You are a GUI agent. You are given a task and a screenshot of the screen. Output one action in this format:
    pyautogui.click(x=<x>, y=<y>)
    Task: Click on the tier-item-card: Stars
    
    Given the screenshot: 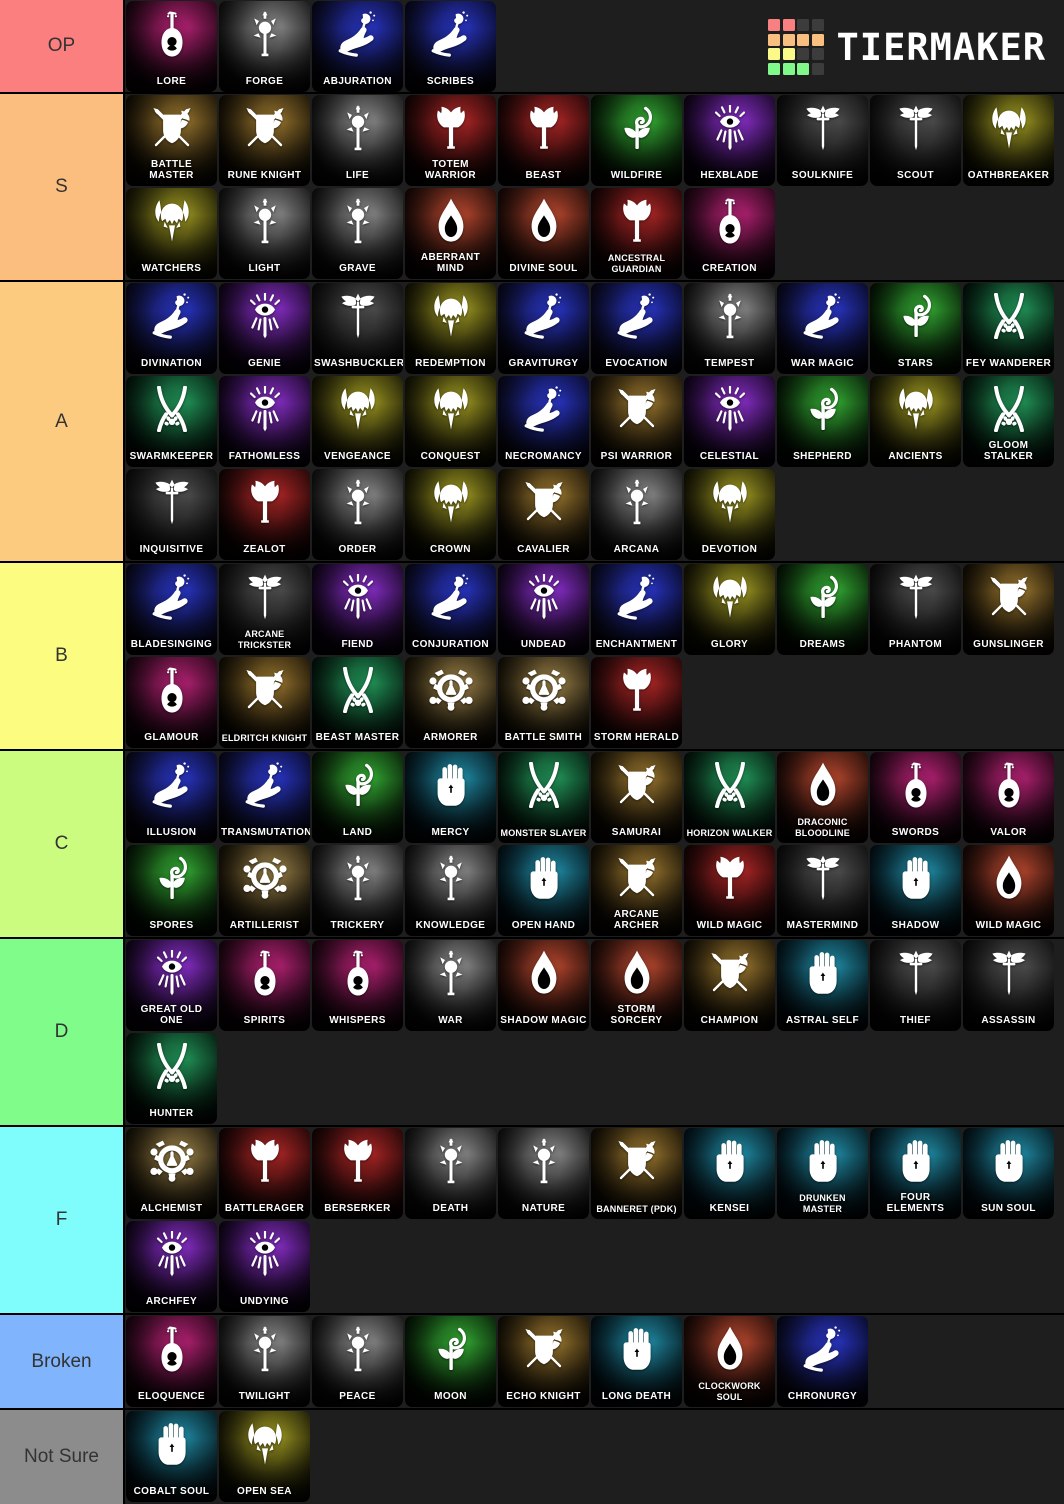 What is the action you would take?
    pyautogui.click(x=915, y=328)
    